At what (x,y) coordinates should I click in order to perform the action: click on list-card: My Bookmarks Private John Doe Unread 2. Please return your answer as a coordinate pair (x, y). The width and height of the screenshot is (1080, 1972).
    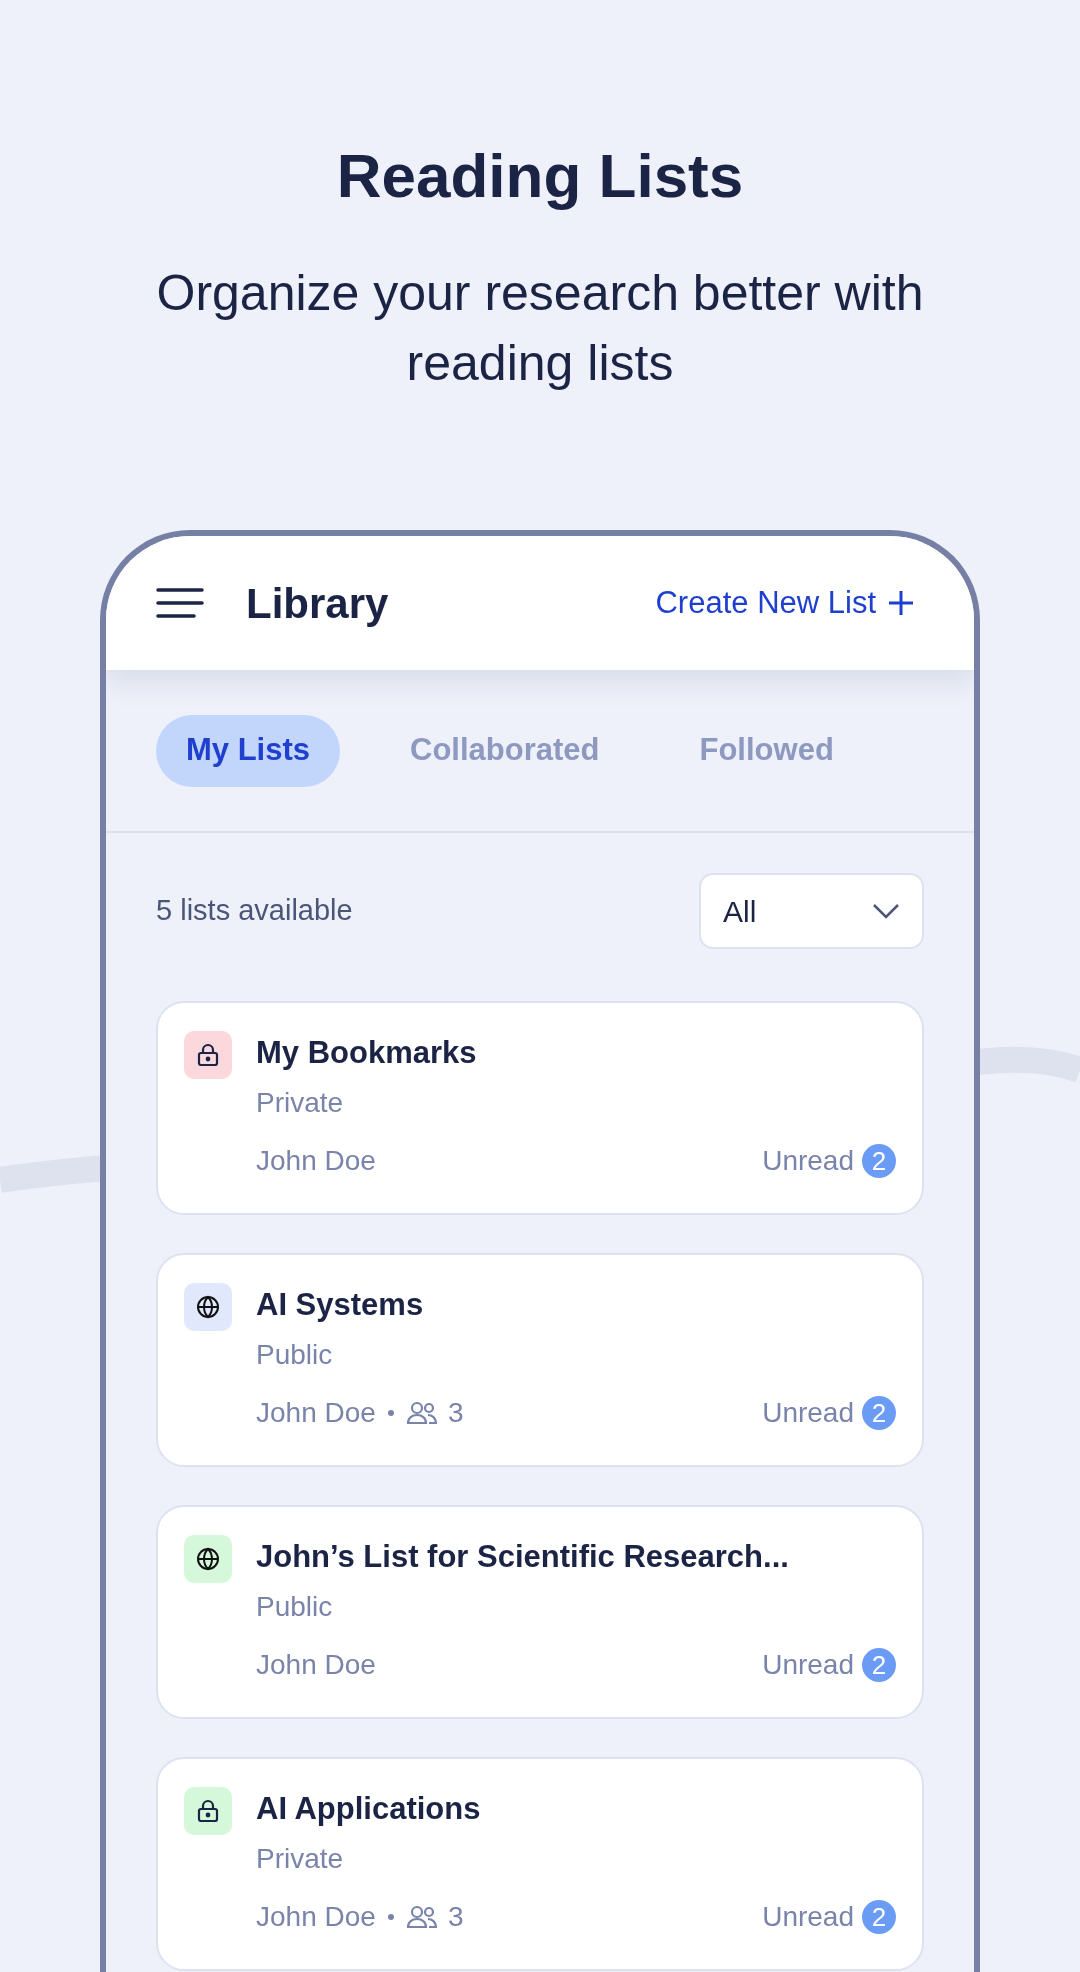
    Looking at the image, I should click on (540, 1108).